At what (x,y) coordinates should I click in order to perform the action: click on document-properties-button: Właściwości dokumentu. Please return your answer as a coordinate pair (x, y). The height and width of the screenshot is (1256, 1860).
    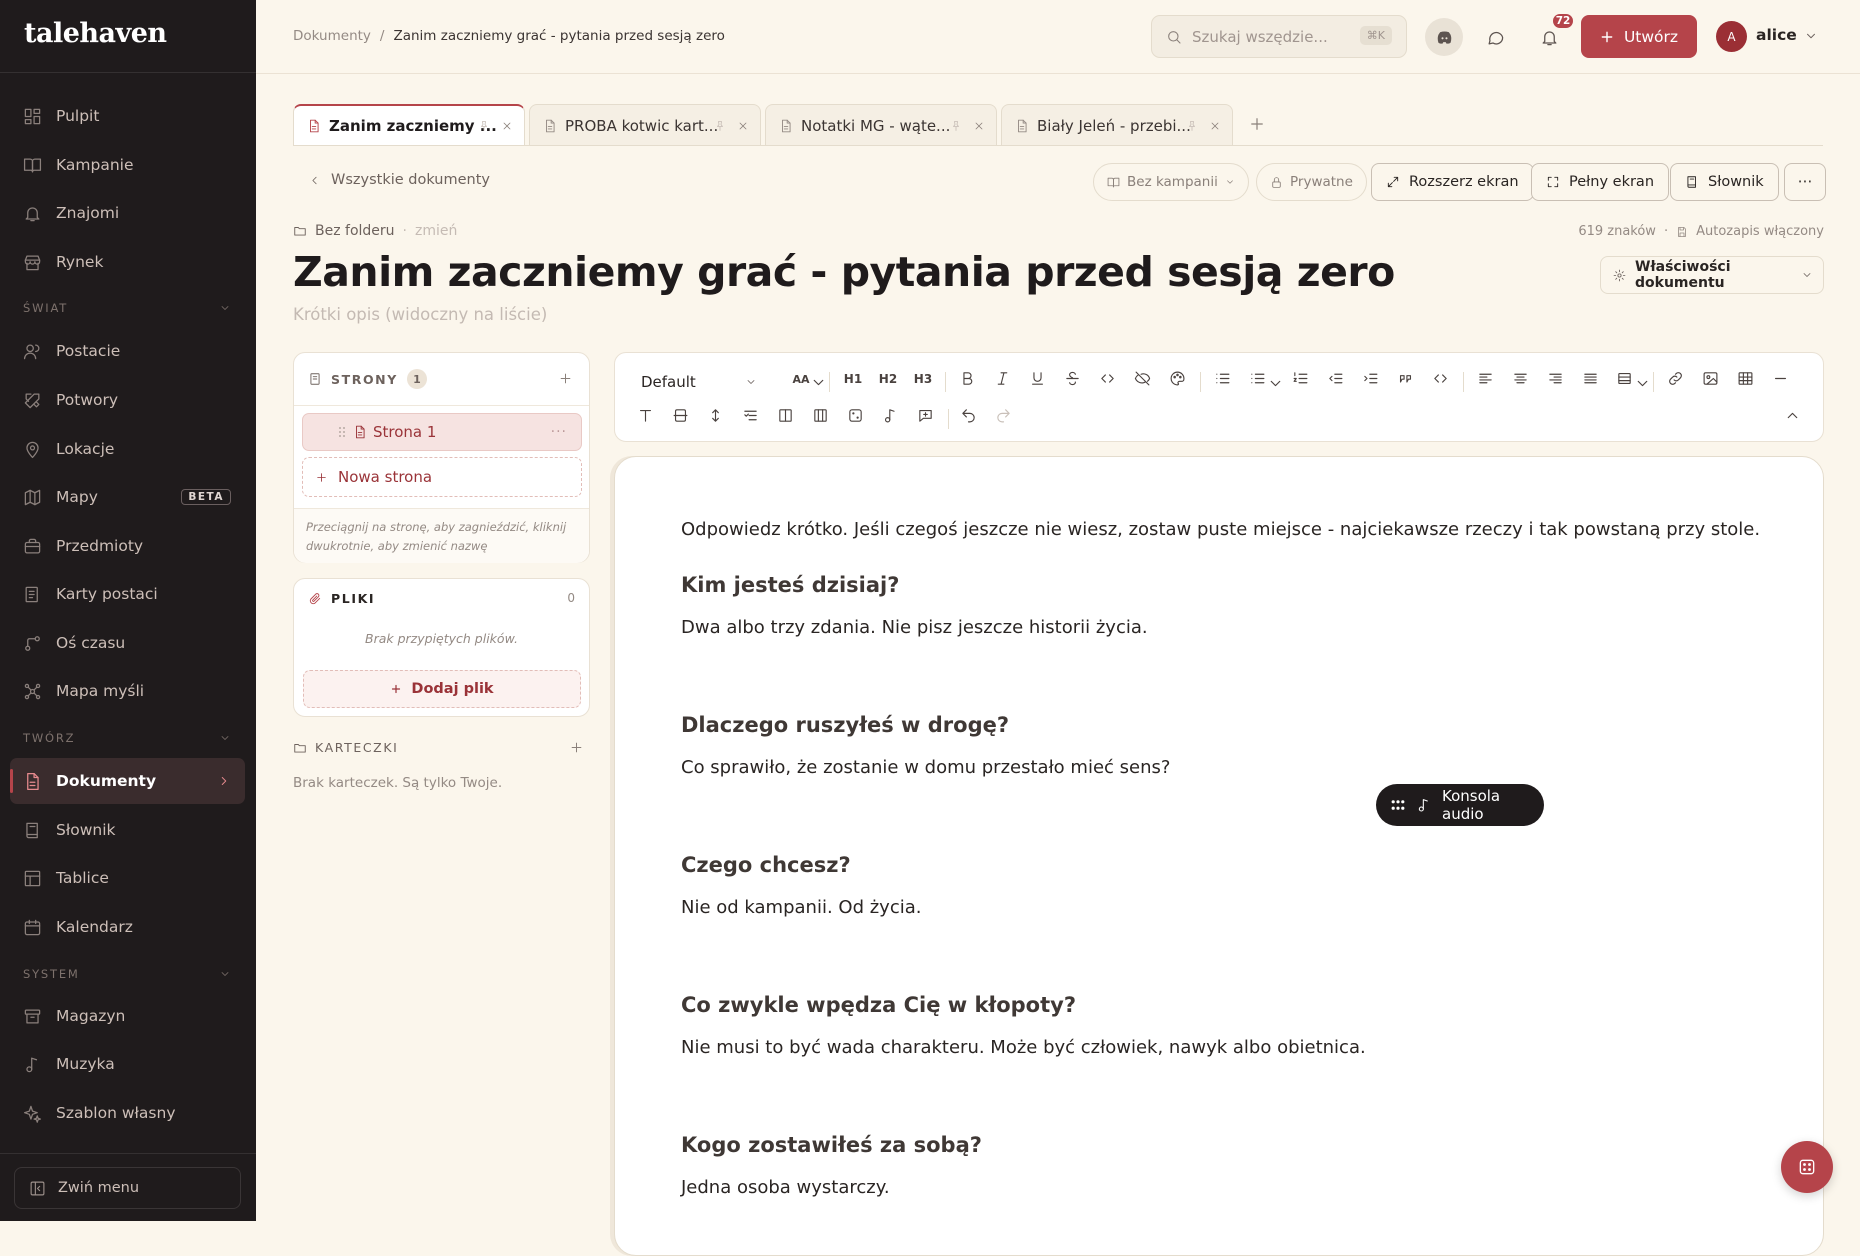
    Looking at the image, I should click on (1712, 275).